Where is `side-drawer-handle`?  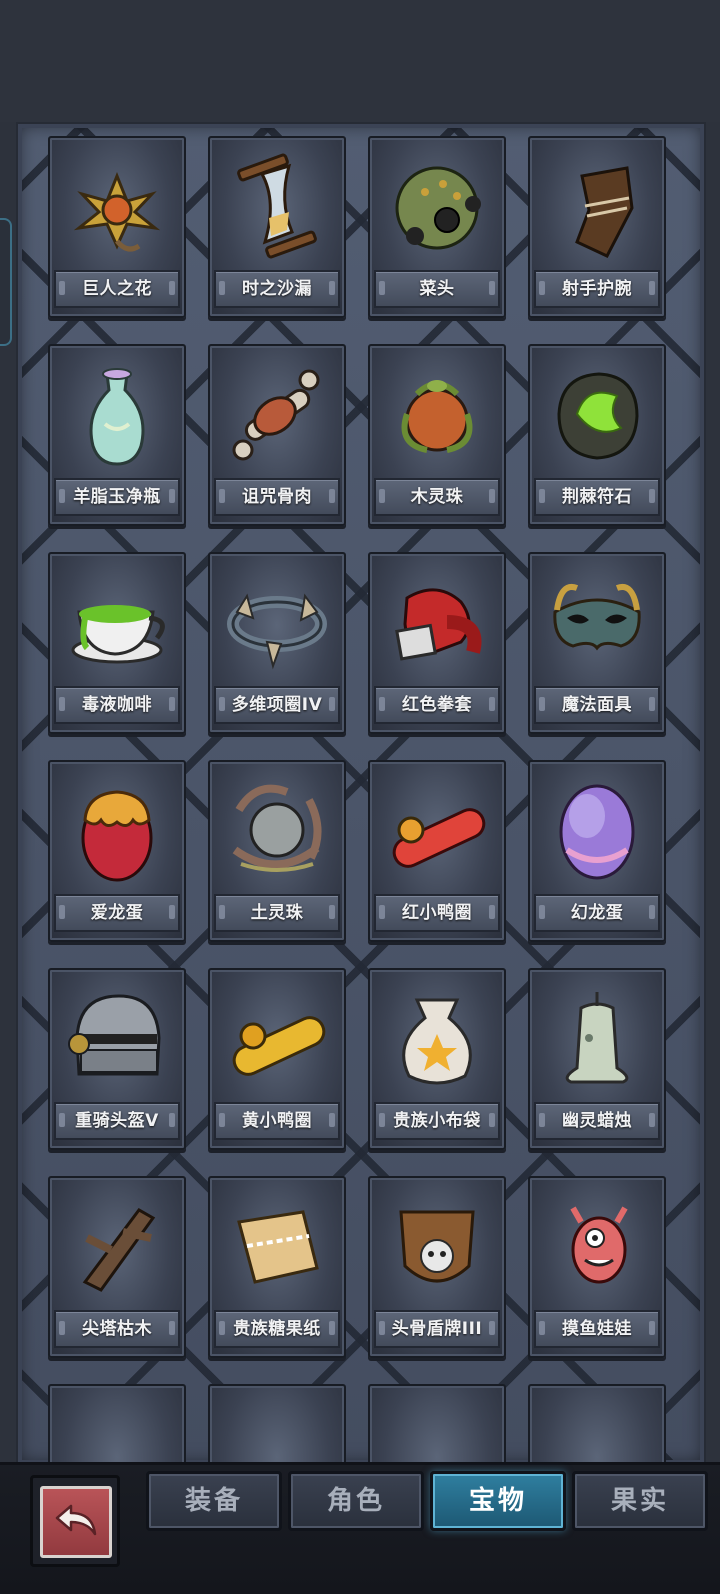
side-drawer-handle is located at coordinates (6, 282).